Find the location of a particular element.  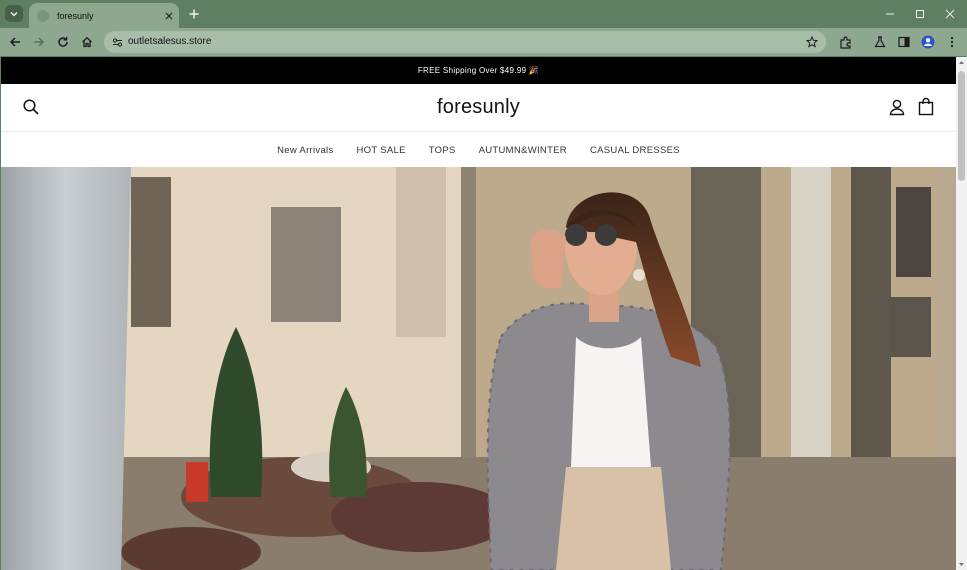

nav-item-casual-dresses: CASUAL DRESSES is located at coordinates (635, 150).